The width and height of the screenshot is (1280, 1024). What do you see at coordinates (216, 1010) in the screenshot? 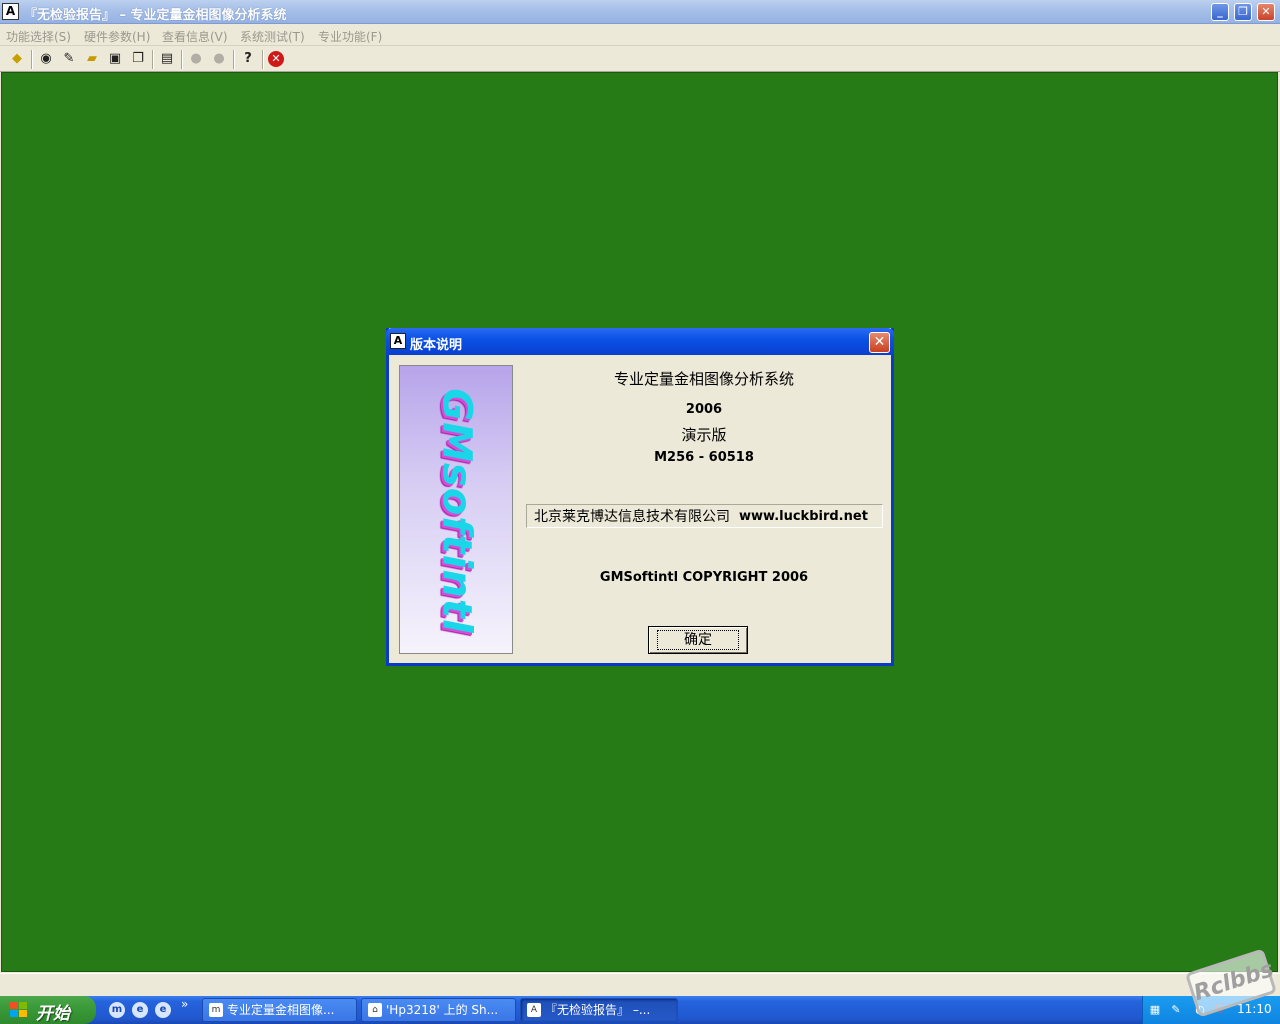
I see `app-task-icon: m` at bounding box center [216, 1010].